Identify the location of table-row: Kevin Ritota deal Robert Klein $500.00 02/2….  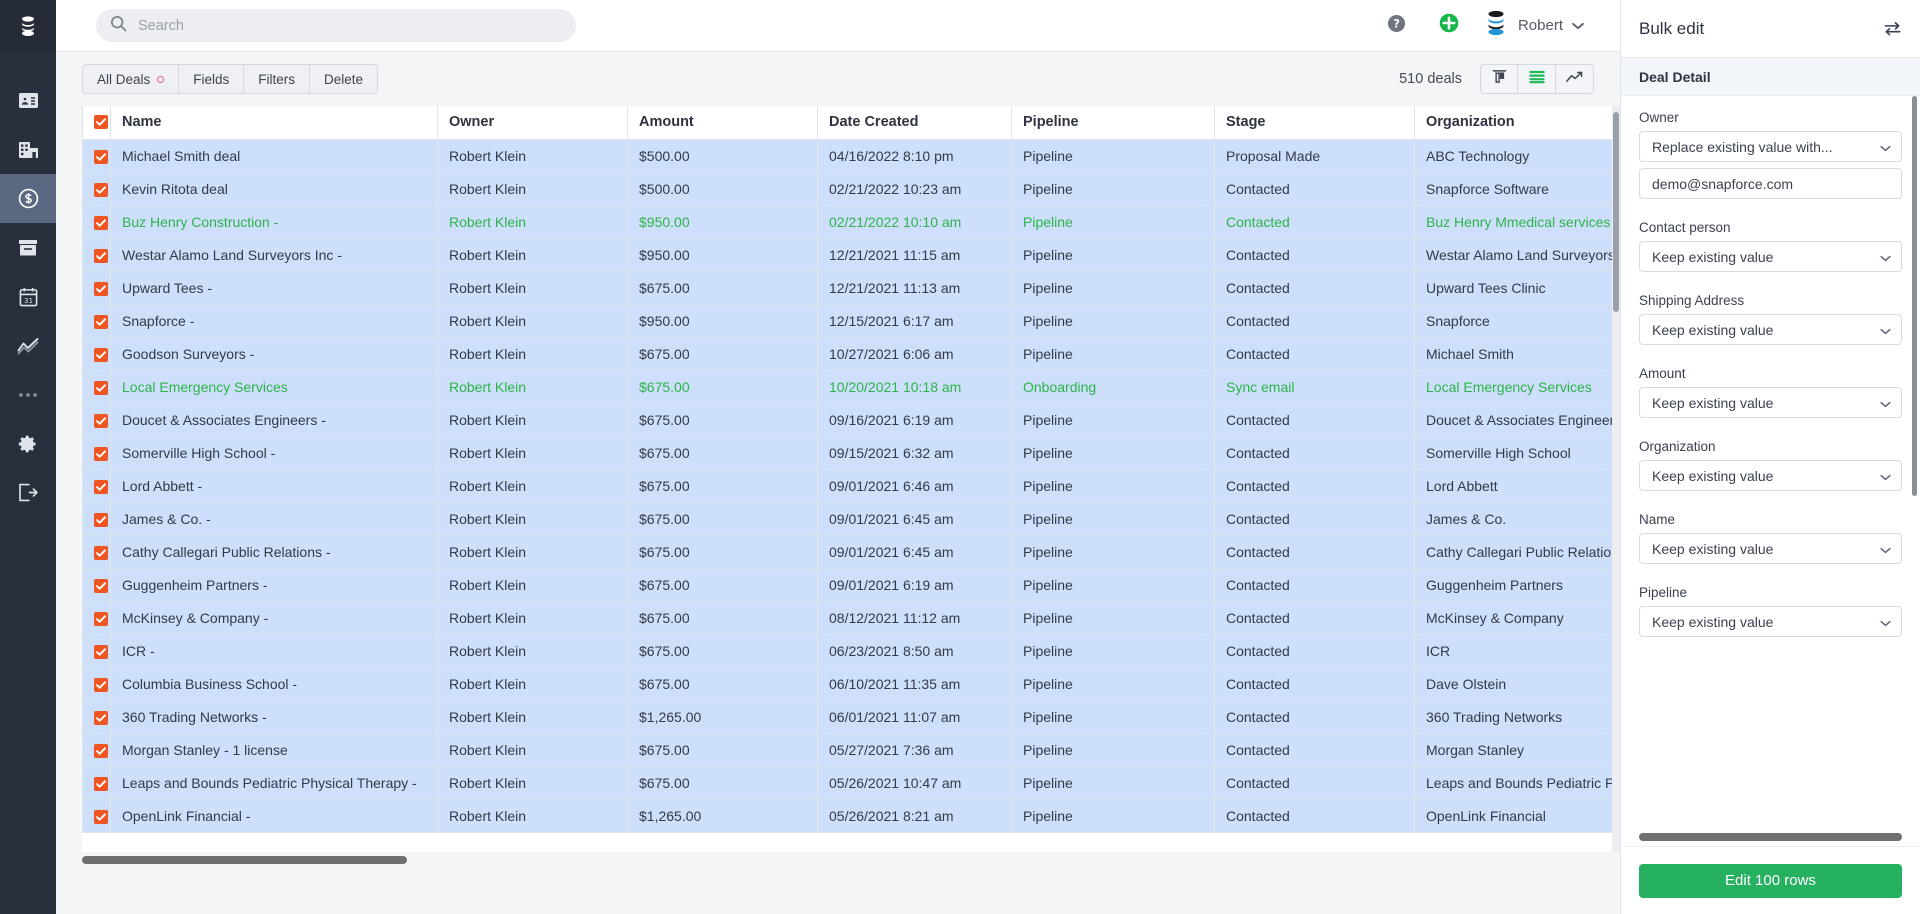
(851, 188).